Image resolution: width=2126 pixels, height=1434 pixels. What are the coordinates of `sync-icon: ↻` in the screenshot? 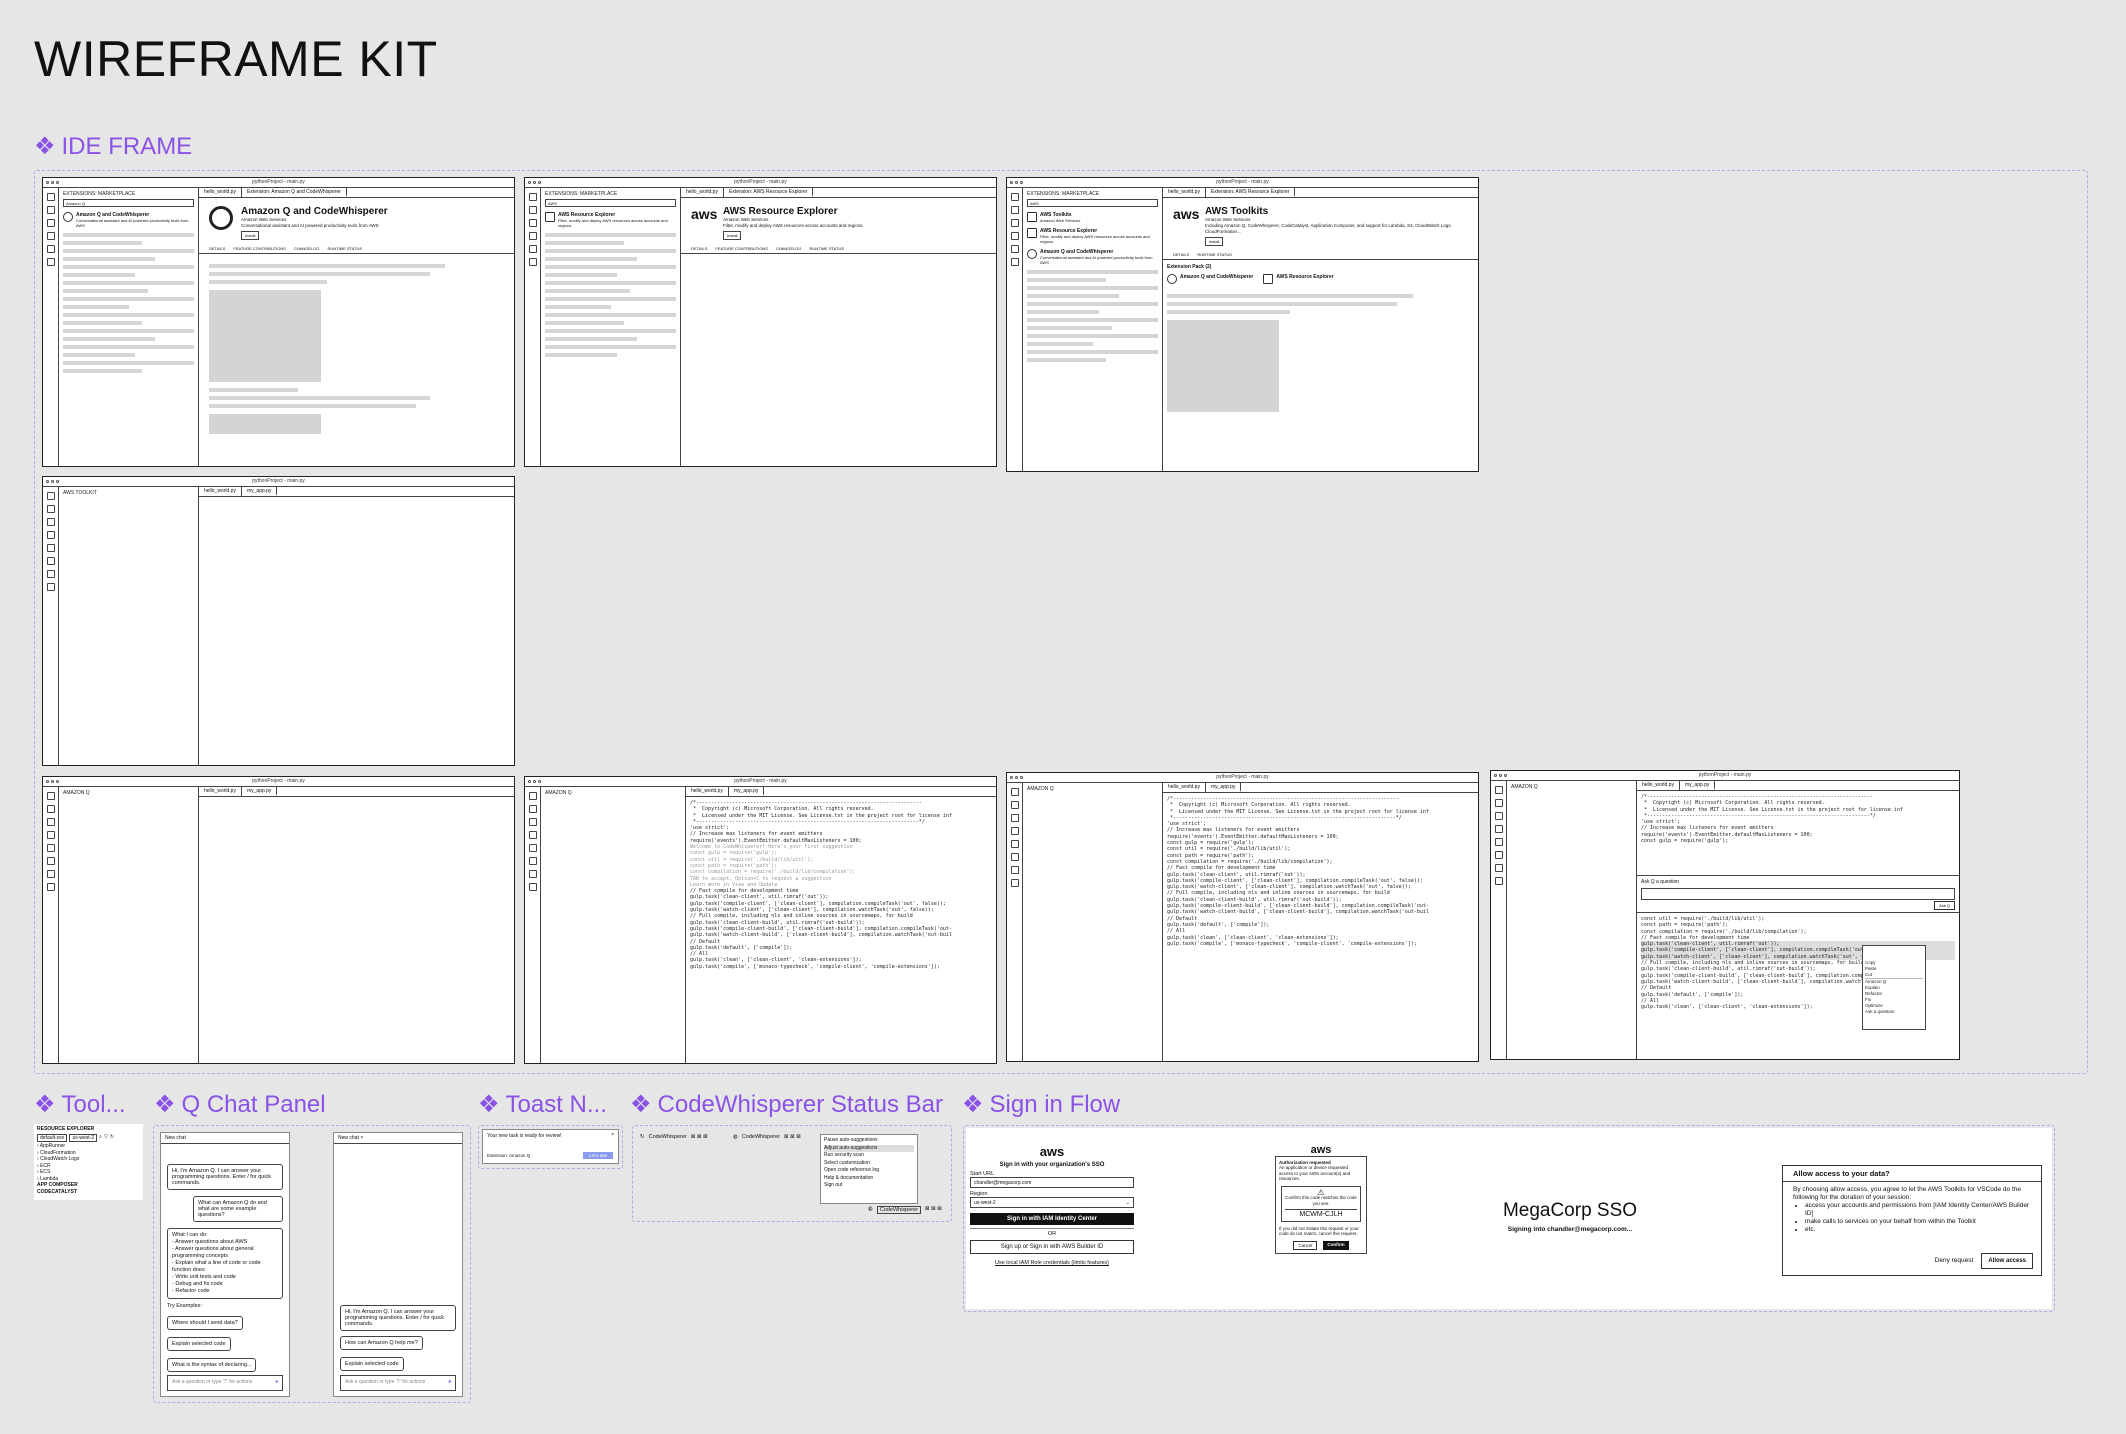 It's located at (642, 1137).